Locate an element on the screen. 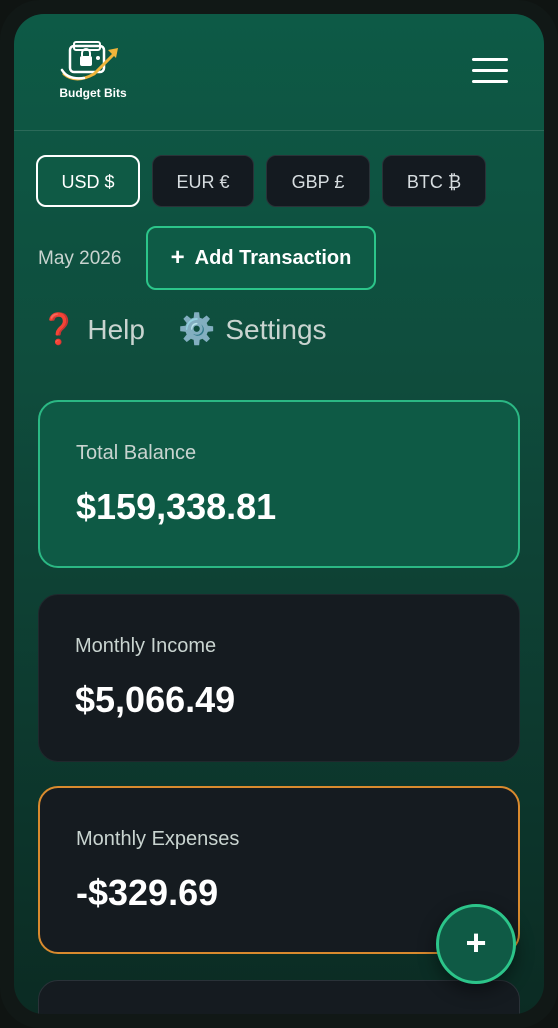 The image size is (558, 1028). currency-usd-button: USD $ is located at coordinates (88, 181).